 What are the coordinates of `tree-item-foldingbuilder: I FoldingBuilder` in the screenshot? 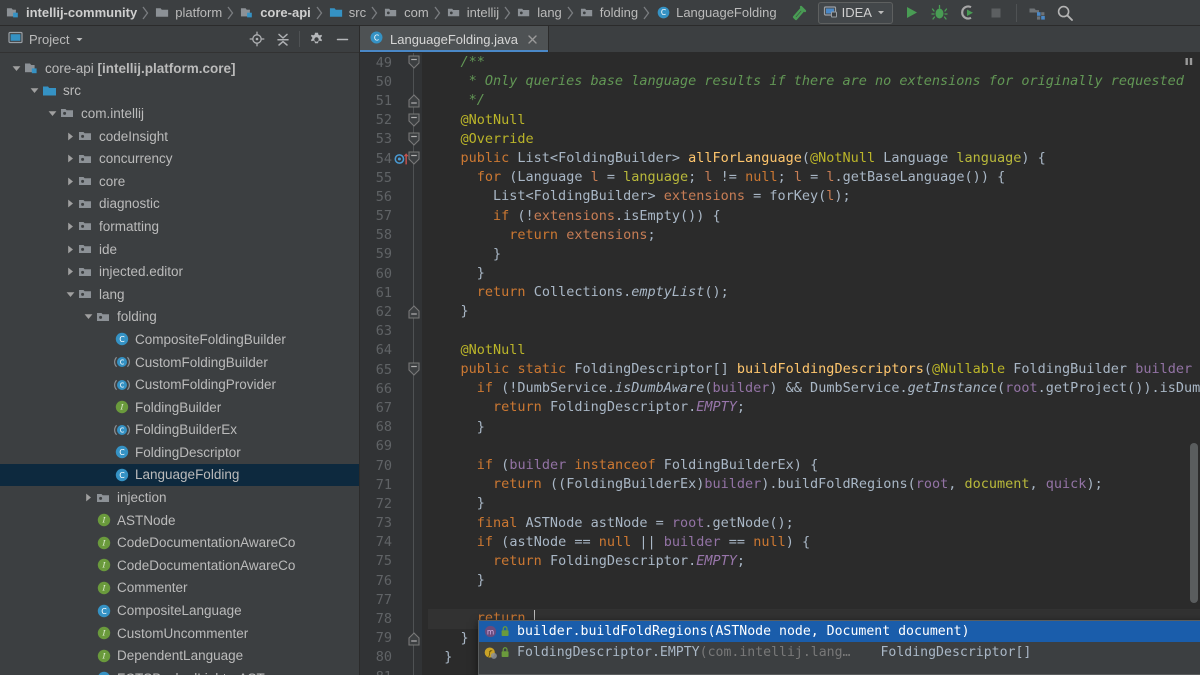 It's located at (179, 407).